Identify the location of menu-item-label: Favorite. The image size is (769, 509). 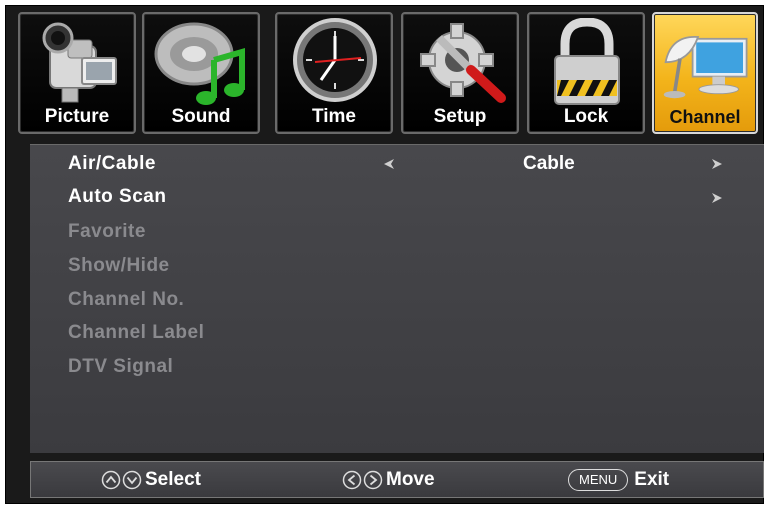
(107, 231).